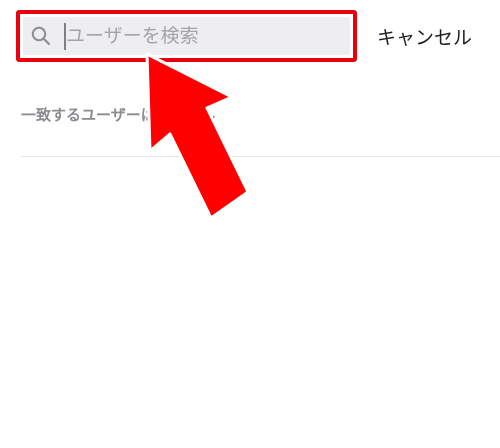 This screenshot has width=500, height=448. I want to click on search-highlight-frame, so click(186, 36).